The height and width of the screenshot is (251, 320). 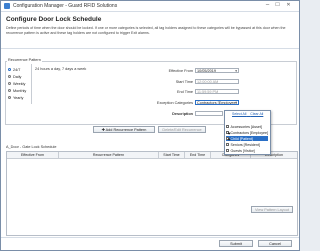 I want to click on dropdown-links: Select All Clear All, so click(x=247, y=114).